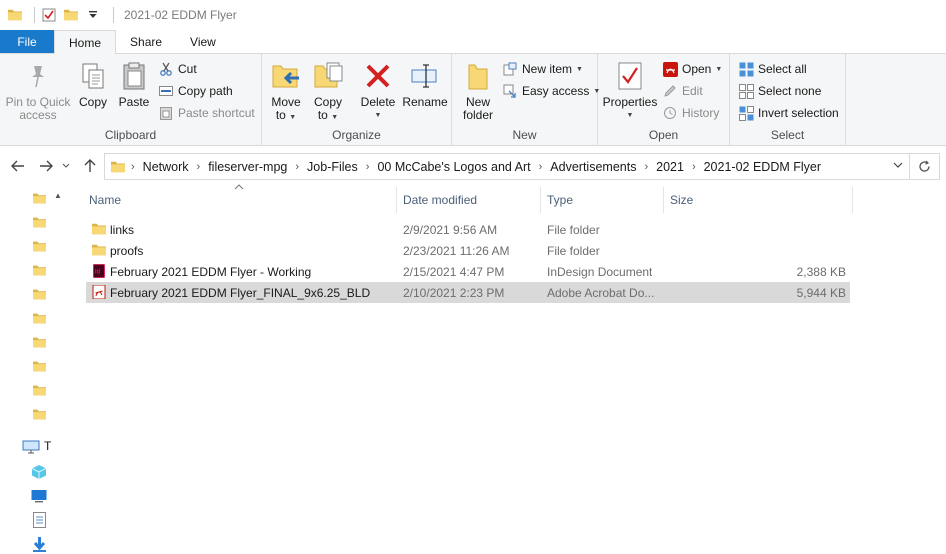  Describe the element at coordinates (206, 113) in the screenshot. I see `paste-shortcut-button: Paste shortcut` at that location.